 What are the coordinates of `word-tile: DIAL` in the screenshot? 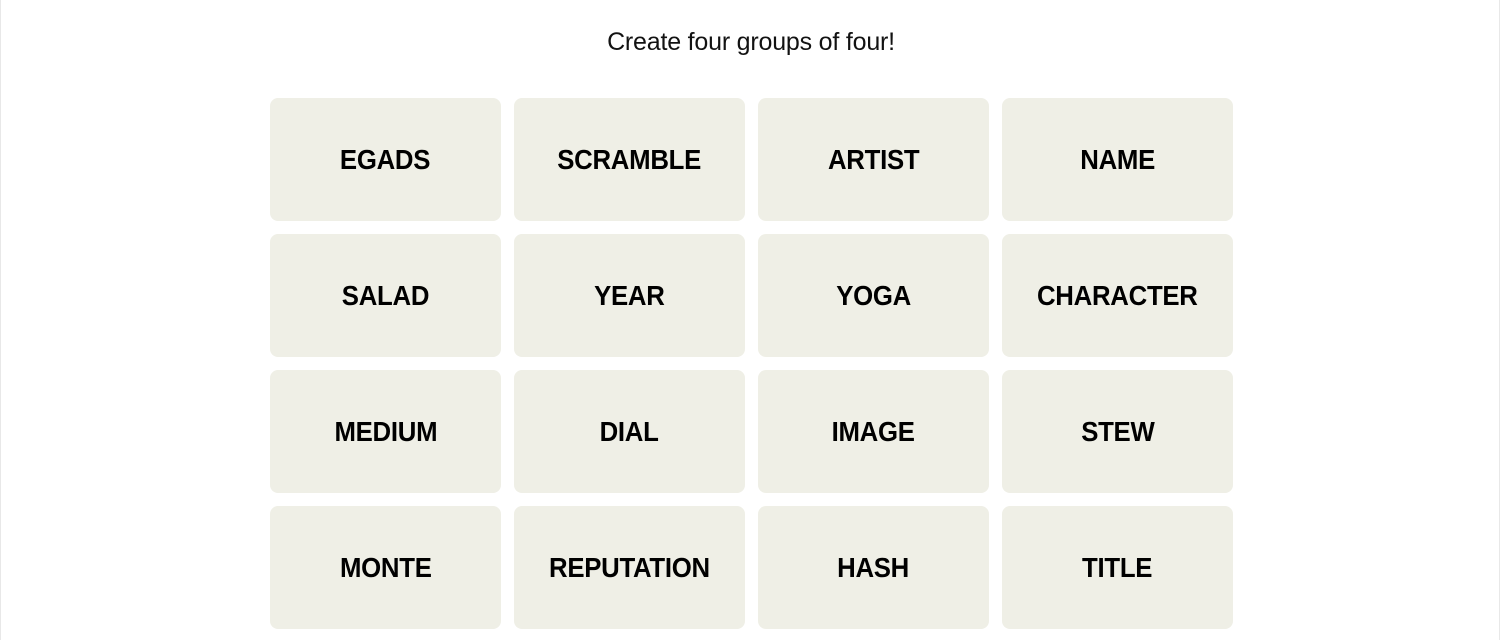 It's located at (629, 431).